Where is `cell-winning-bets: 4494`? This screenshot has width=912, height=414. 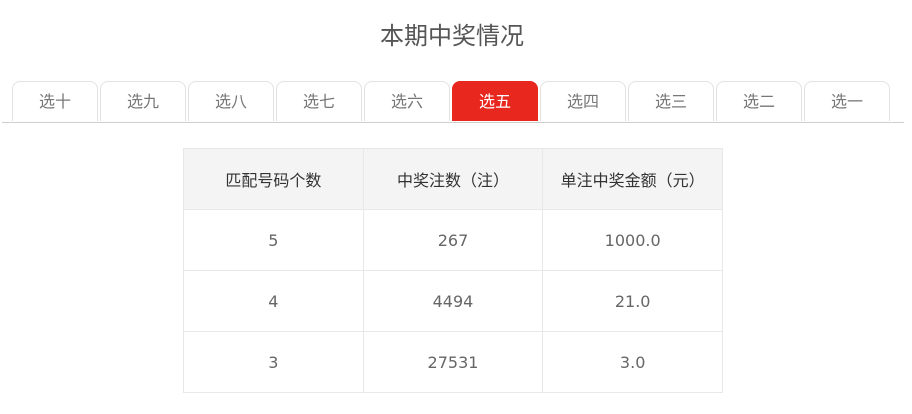 cell-winning-bets: 4494 is located at coordinates (453, 301).